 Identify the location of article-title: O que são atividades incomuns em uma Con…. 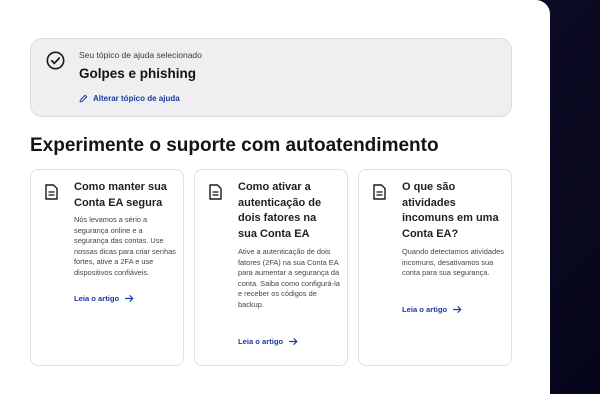
(450, 210).